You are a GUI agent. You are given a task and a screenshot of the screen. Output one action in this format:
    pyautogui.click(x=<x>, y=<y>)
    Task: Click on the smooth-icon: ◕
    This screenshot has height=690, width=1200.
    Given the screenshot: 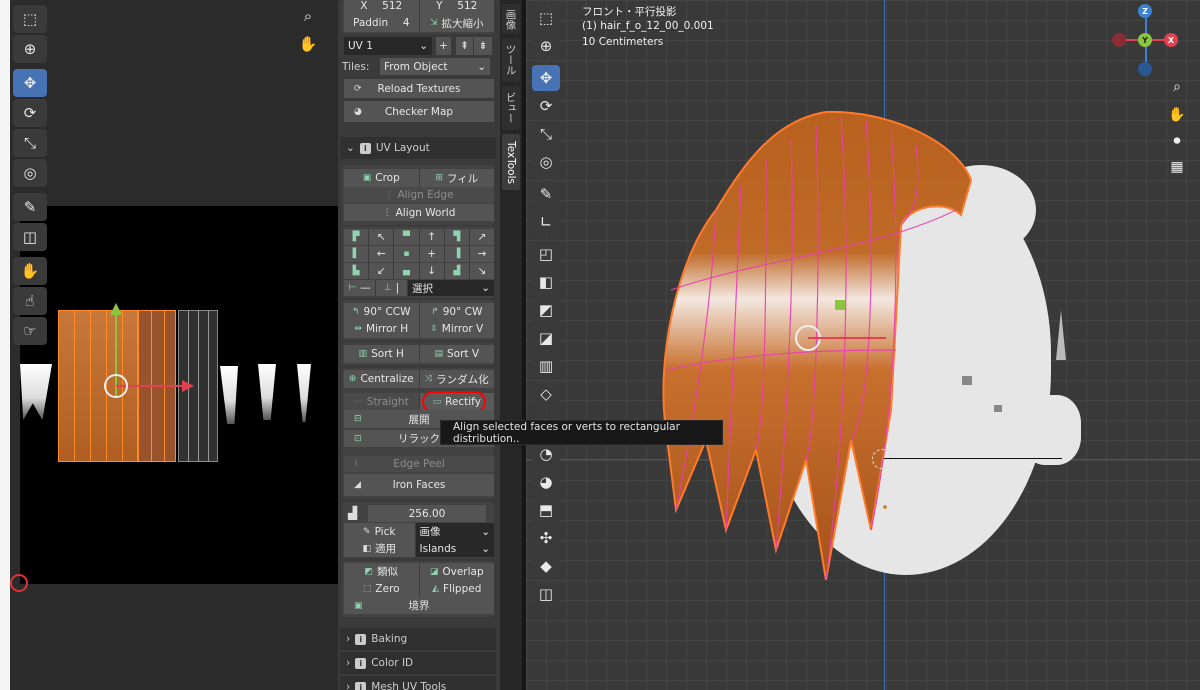 What is the action you would take?
    pyautogui.click(x=546, y=482)
    